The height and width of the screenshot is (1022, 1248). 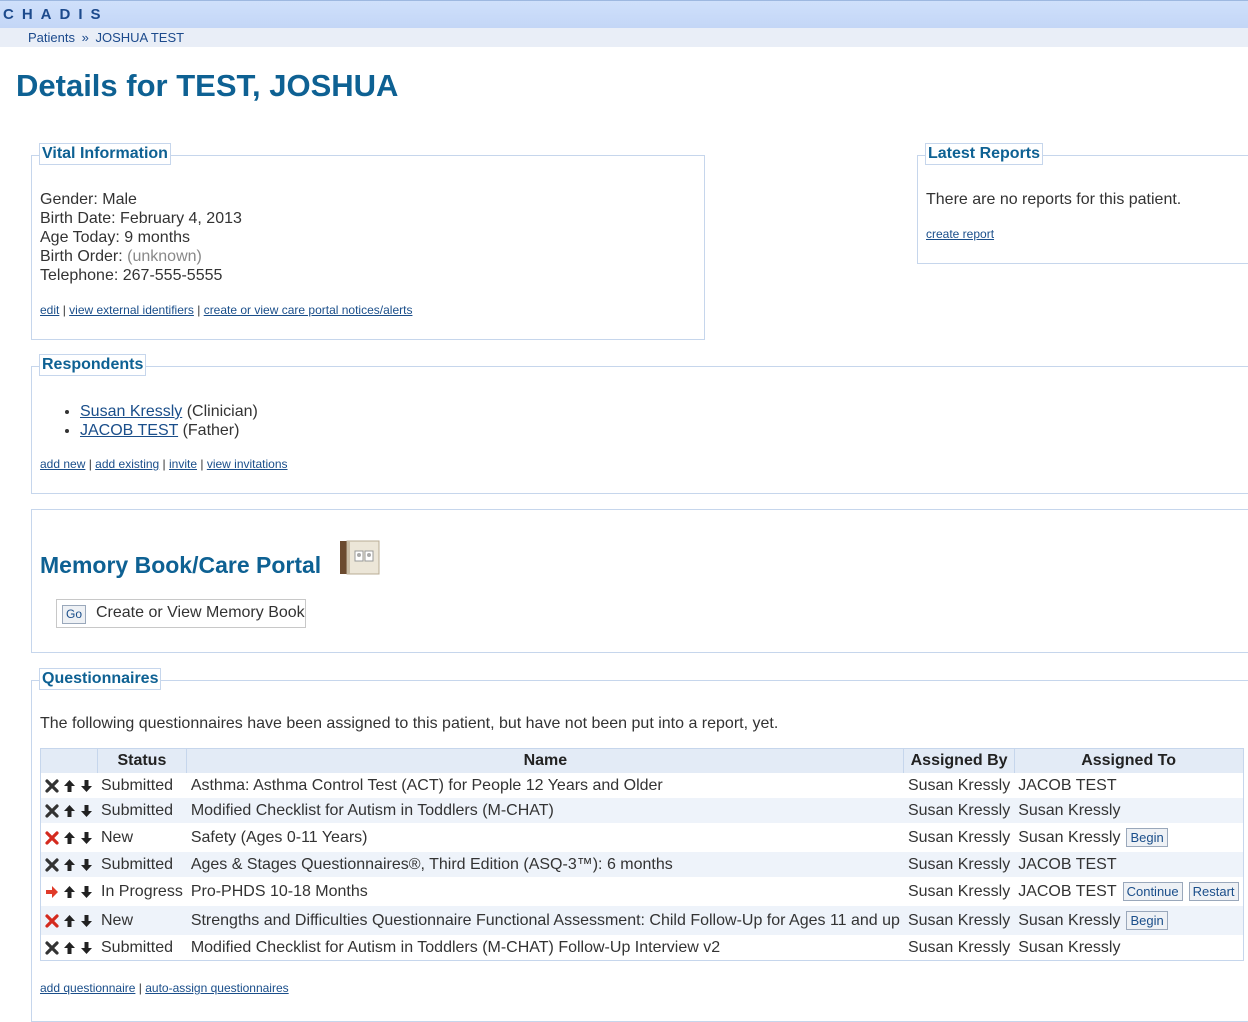 What do you see at coordinates (1128, 760) in the screenshot?
I see `assigned-to-column-header: Assigned To` at bounding box center [1128, 760].